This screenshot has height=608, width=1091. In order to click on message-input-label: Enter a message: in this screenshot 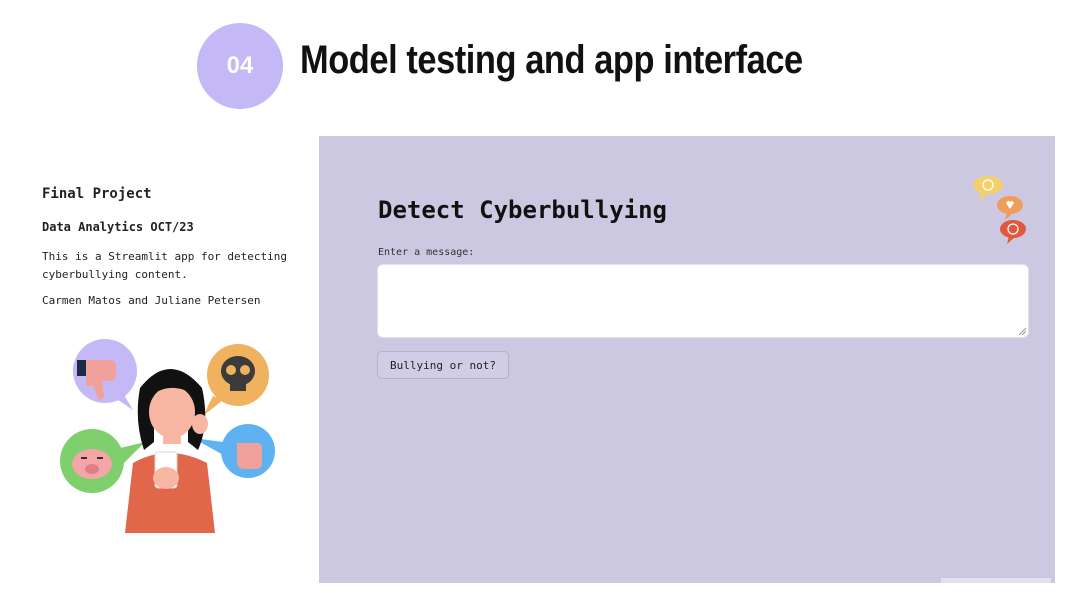, I will do `click(426, 252)`.